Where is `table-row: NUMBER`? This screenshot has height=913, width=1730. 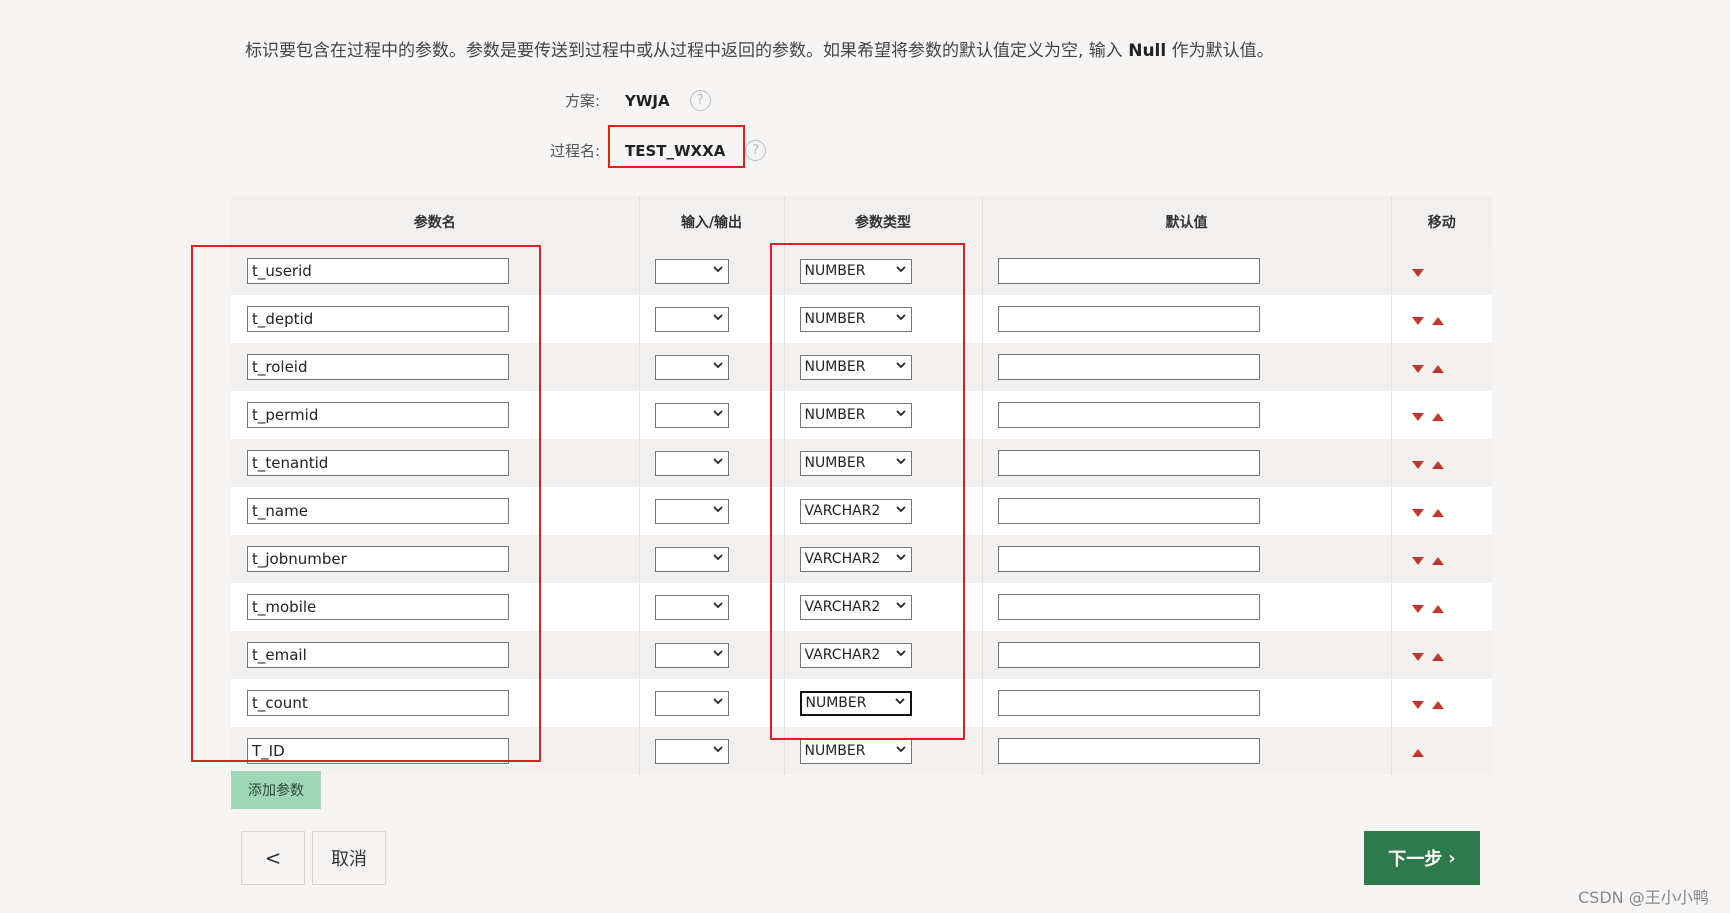
table-row: NUMBER is located at coordinates (861, 703).